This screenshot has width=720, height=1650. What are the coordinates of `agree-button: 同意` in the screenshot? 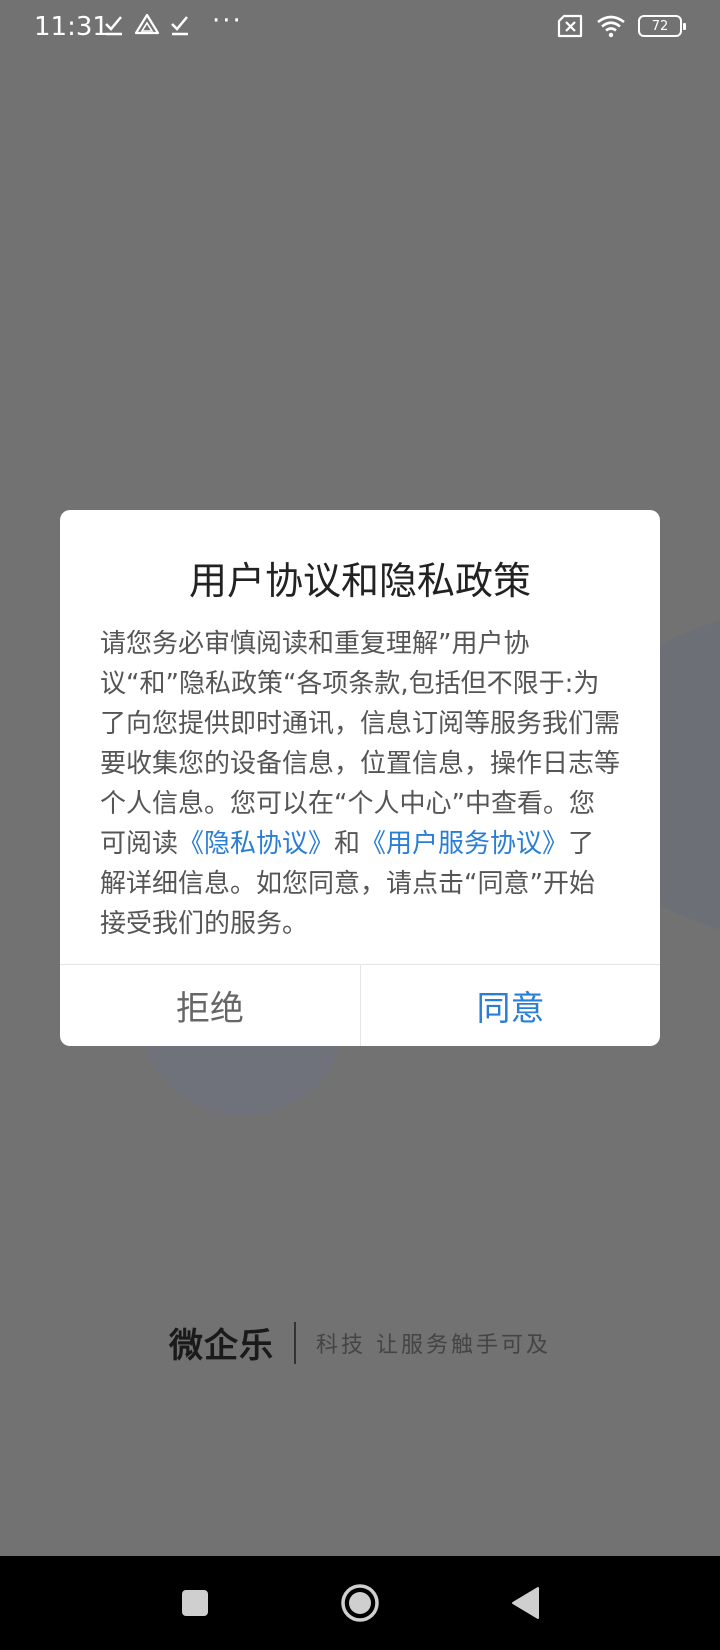 It's located at (510, 1005).